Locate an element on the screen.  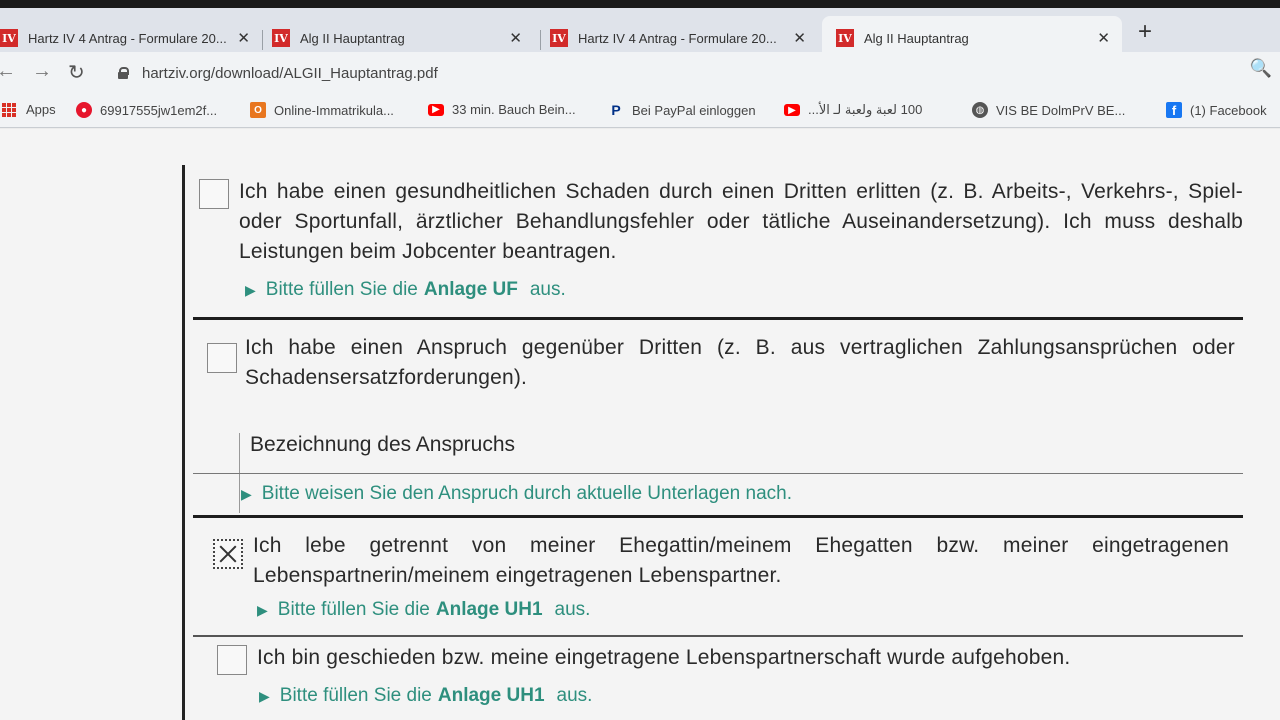
weibo-icon: ● is located at coordinates (84, 110).